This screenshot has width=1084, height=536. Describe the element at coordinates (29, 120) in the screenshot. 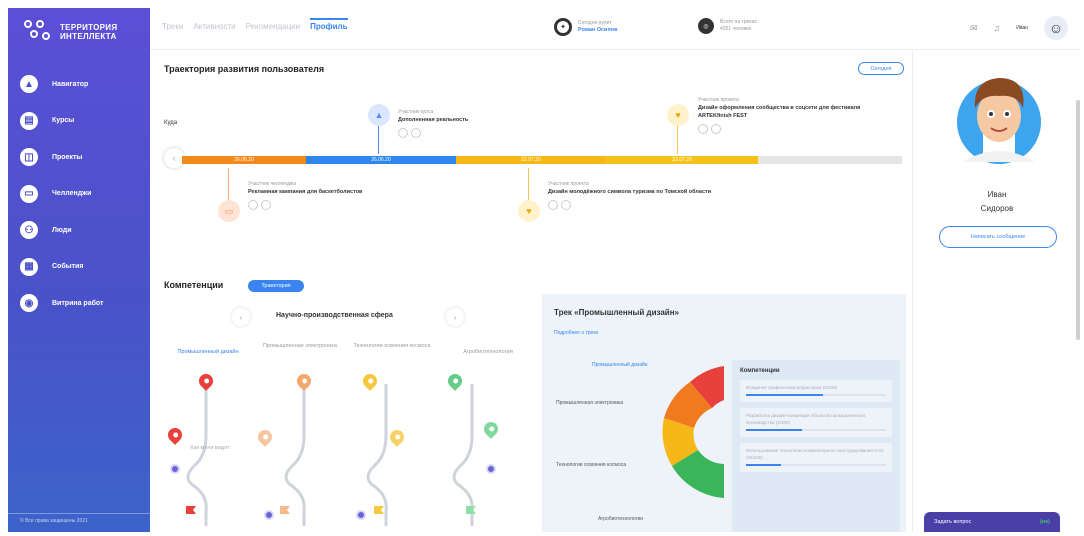

I see `courses-icon: ▤` at that location.